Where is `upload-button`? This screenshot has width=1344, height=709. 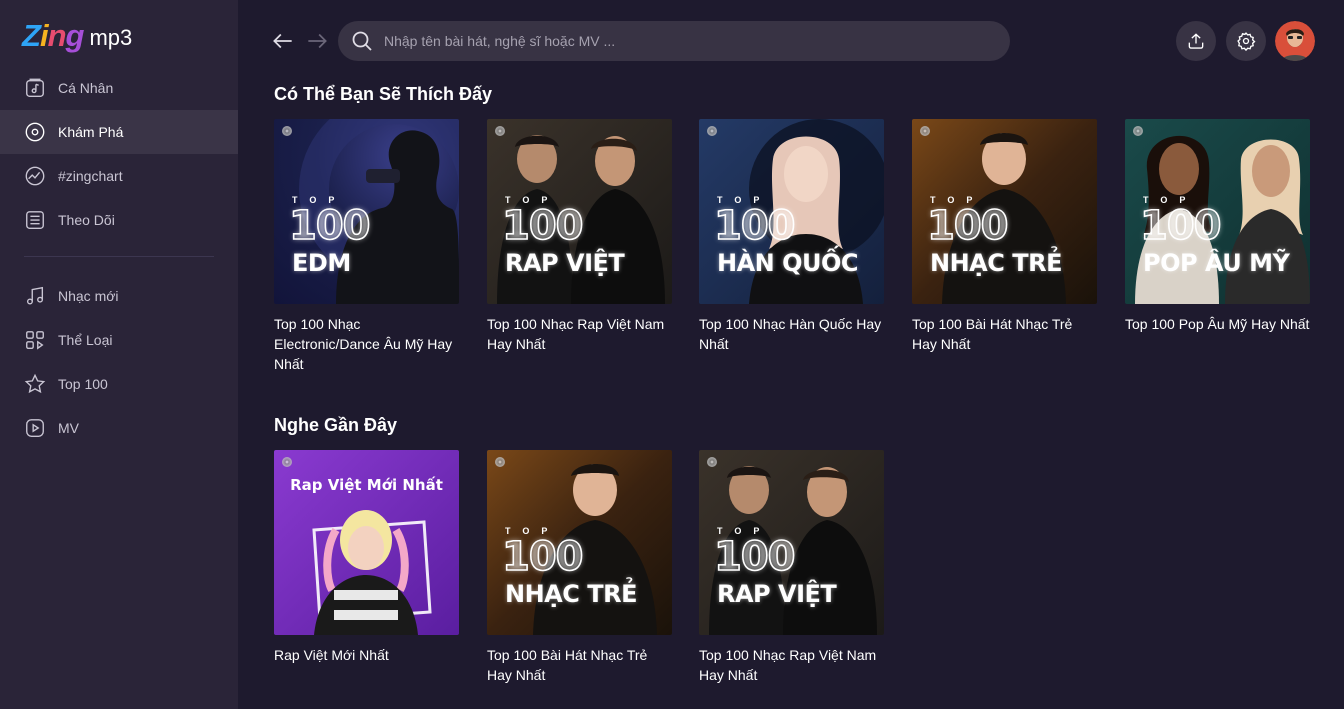 upload-button is located at coordinates (1196, 41).